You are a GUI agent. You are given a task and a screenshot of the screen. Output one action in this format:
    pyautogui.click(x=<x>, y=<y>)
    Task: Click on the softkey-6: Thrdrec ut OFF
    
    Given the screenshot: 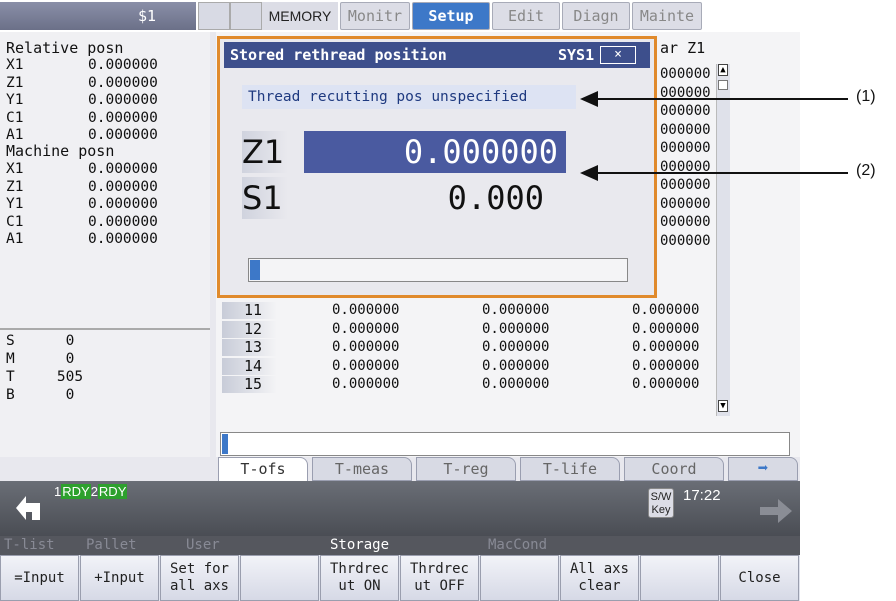 What is the action you would take?
    pyautogui.click(x=439, y=578)
    